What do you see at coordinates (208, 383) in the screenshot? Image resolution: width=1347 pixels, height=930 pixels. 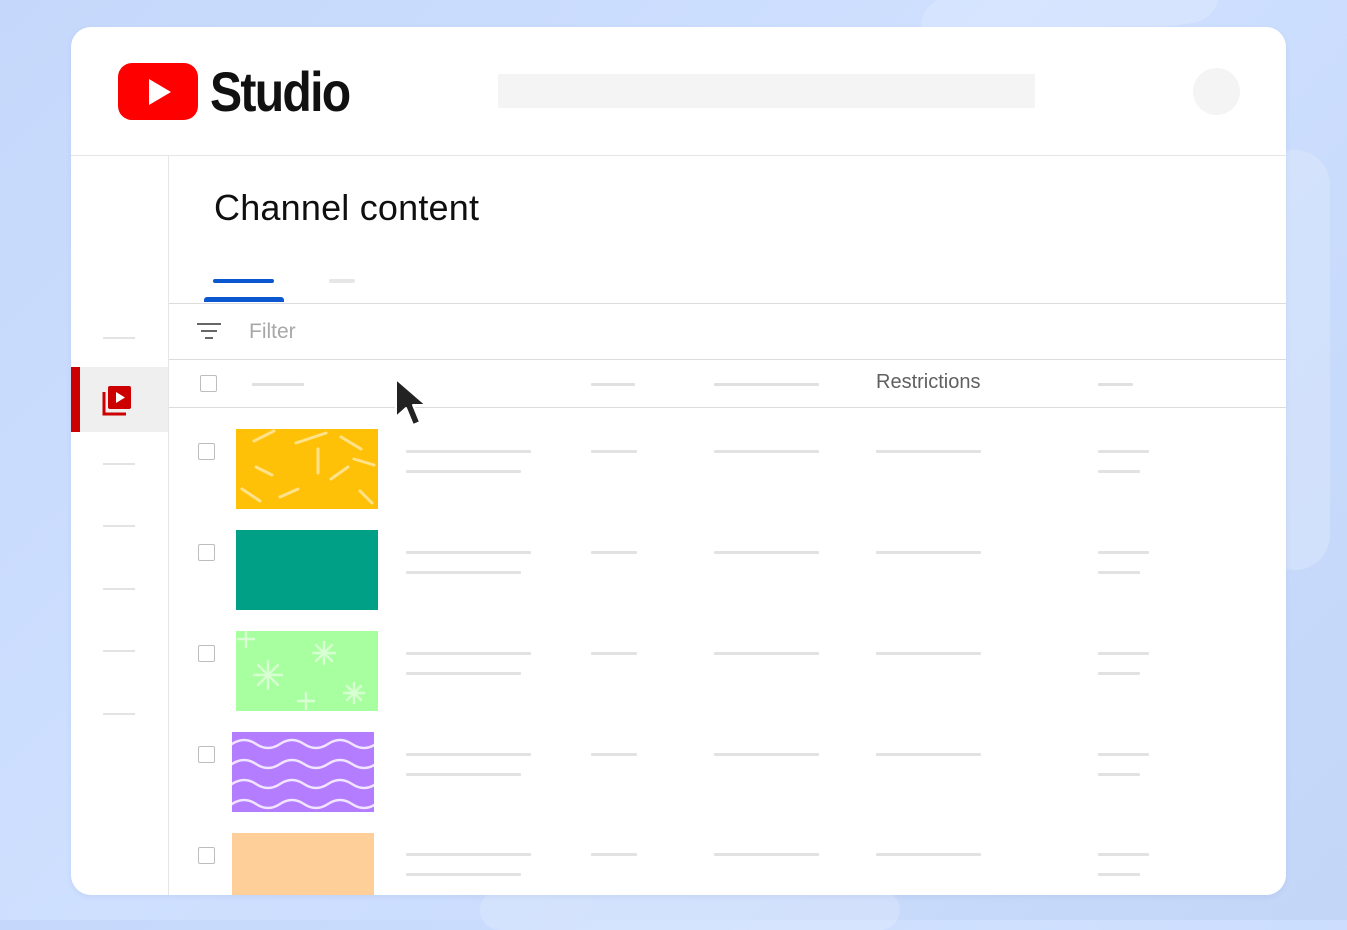 I see `select-all-checkbox` at bounding box center [208, 383].